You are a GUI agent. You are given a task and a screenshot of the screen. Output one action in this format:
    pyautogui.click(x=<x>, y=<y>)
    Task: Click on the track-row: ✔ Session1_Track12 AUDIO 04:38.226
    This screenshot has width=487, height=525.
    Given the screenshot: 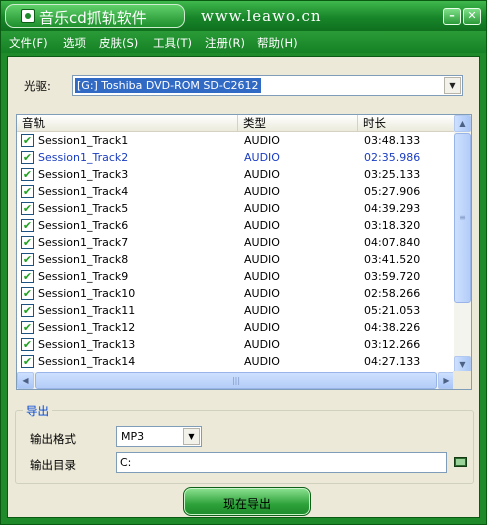 What is the action you would take?
    pyautogui.click(x=236, y=327)
    